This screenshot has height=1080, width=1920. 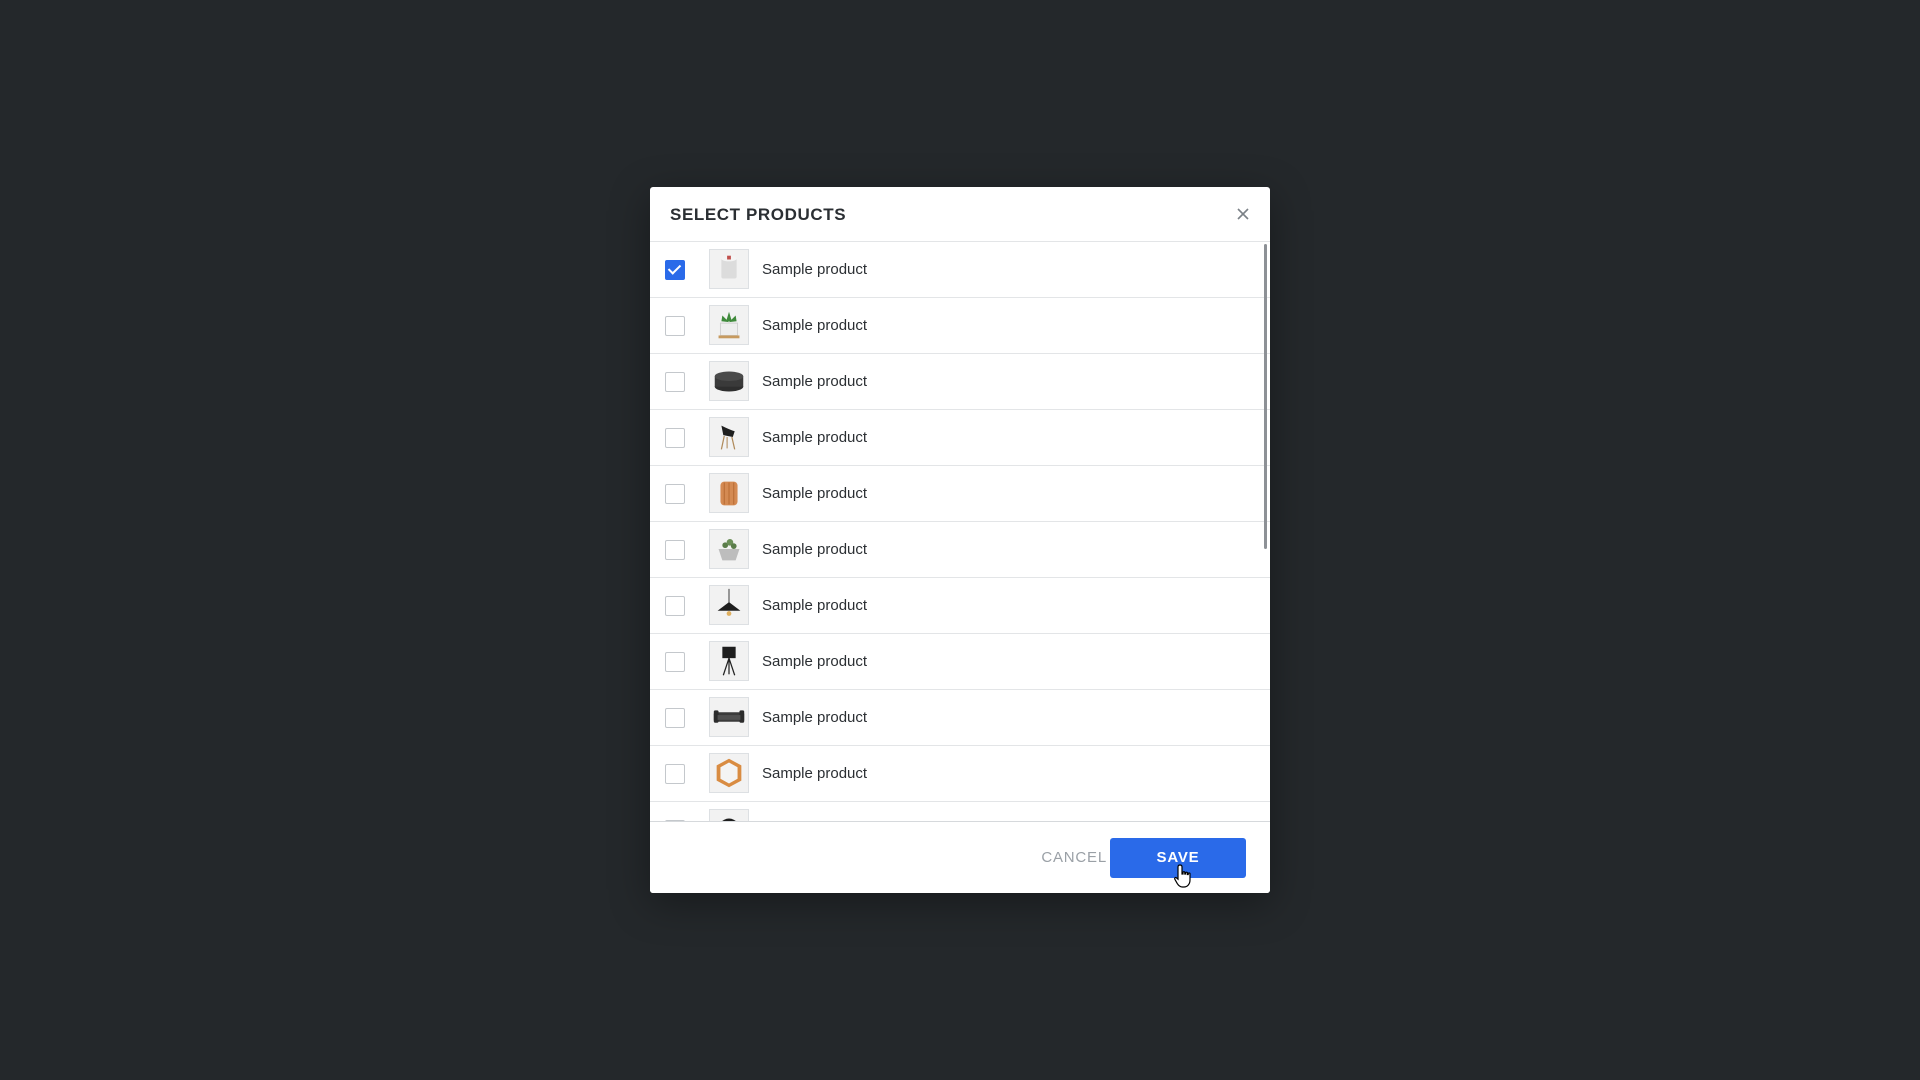 What do you see at coordinates (729, 381) in the screenshot?
I see `product-thumbnail-dark-pouf` at bounding box center [729, 381].